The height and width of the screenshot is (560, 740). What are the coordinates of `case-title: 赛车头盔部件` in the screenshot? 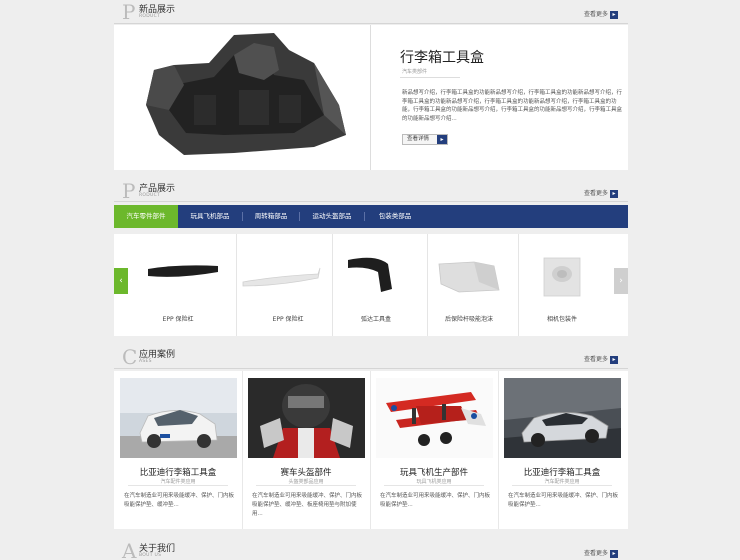 It's located at (306, 473).